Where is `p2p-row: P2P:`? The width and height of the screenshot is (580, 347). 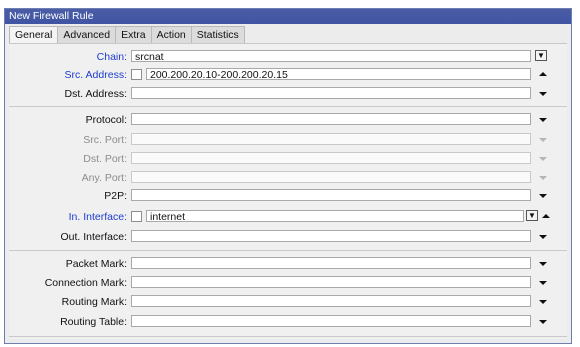
p2p-row: P2P: is located at coordinates (288, 196).